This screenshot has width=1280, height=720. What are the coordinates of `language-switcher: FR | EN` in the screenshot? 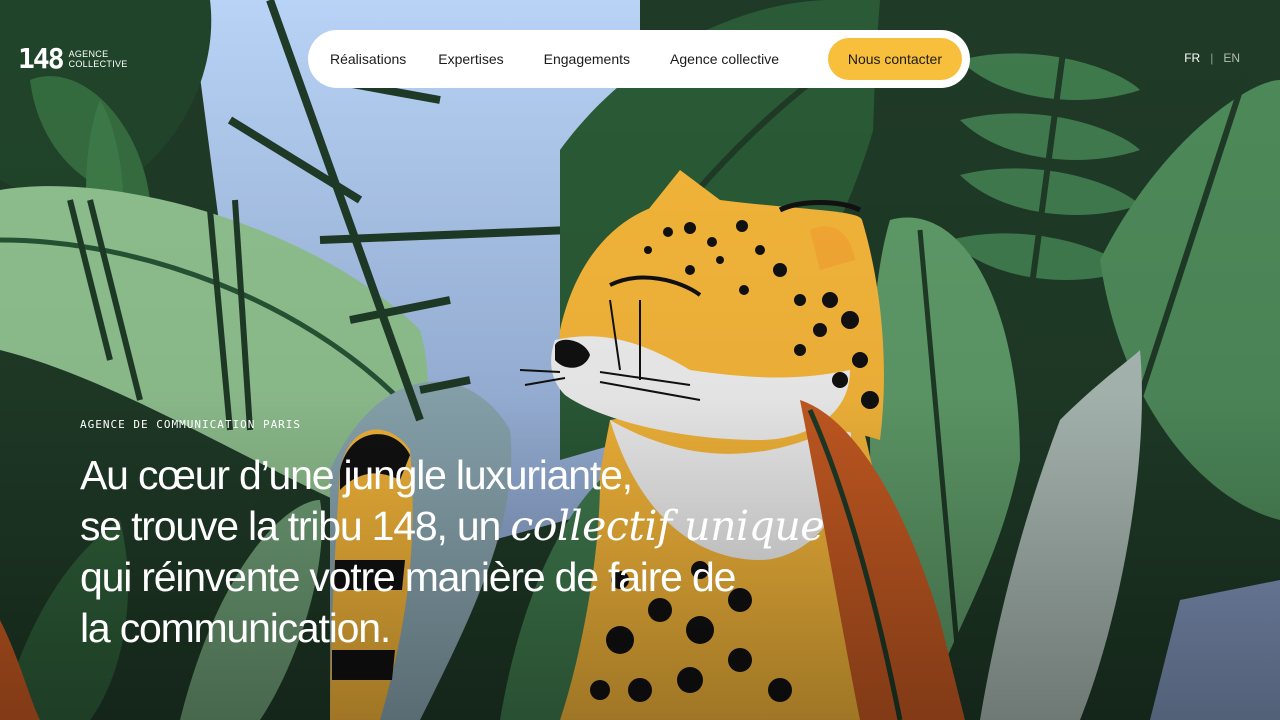 It's located at (1212, 58).